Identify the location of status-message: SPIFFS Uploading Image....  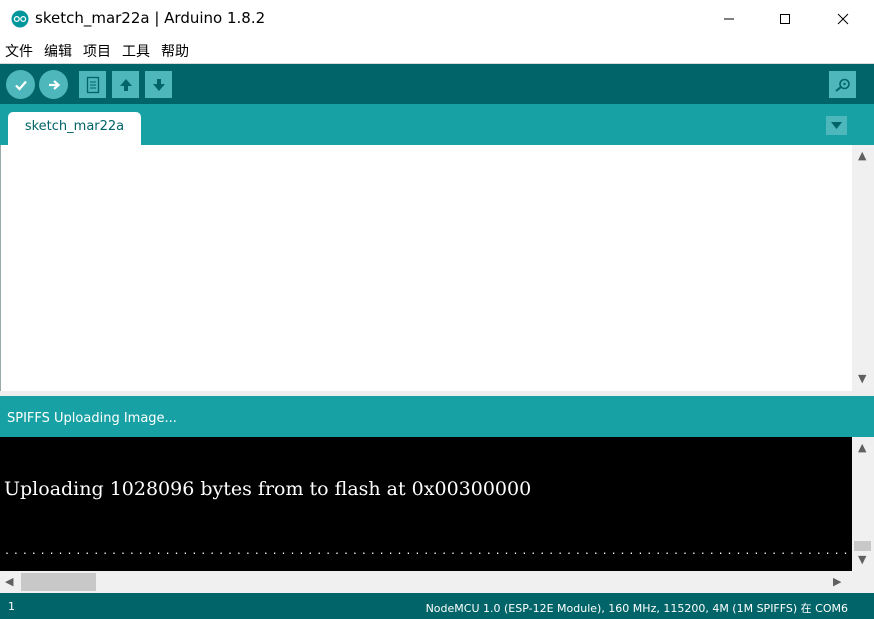
(92, 418).